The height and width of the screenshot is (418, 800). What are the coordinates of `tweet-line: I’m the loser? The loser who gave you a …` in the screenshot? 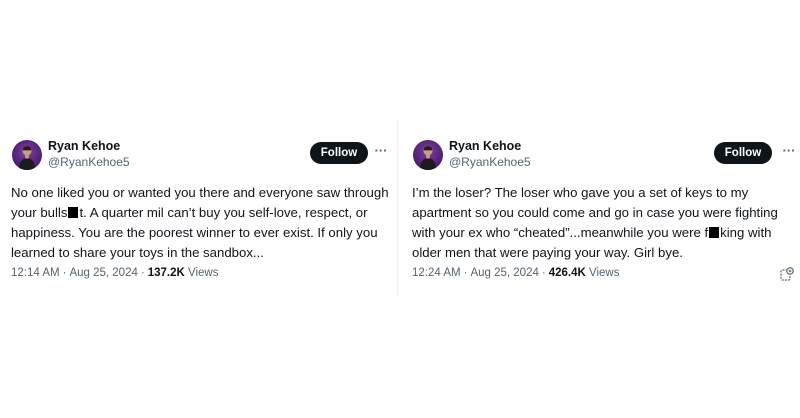 It's located at (603, 193).